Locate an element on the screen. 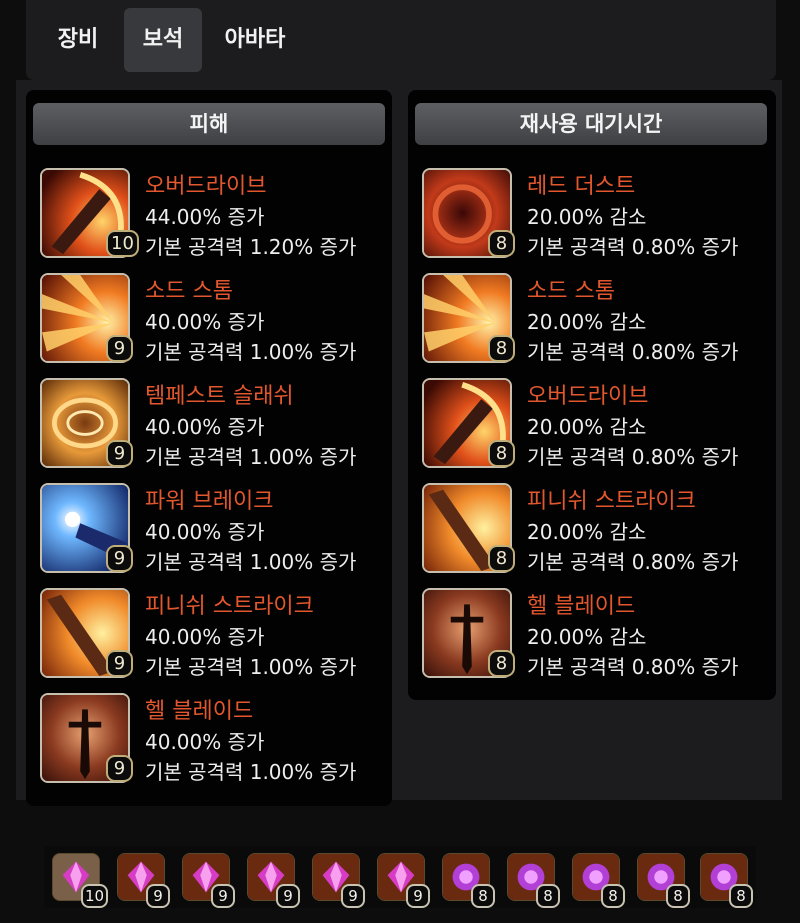  skill-name: 템페스트 슬래쉬 is located at coordinates (219, 396).